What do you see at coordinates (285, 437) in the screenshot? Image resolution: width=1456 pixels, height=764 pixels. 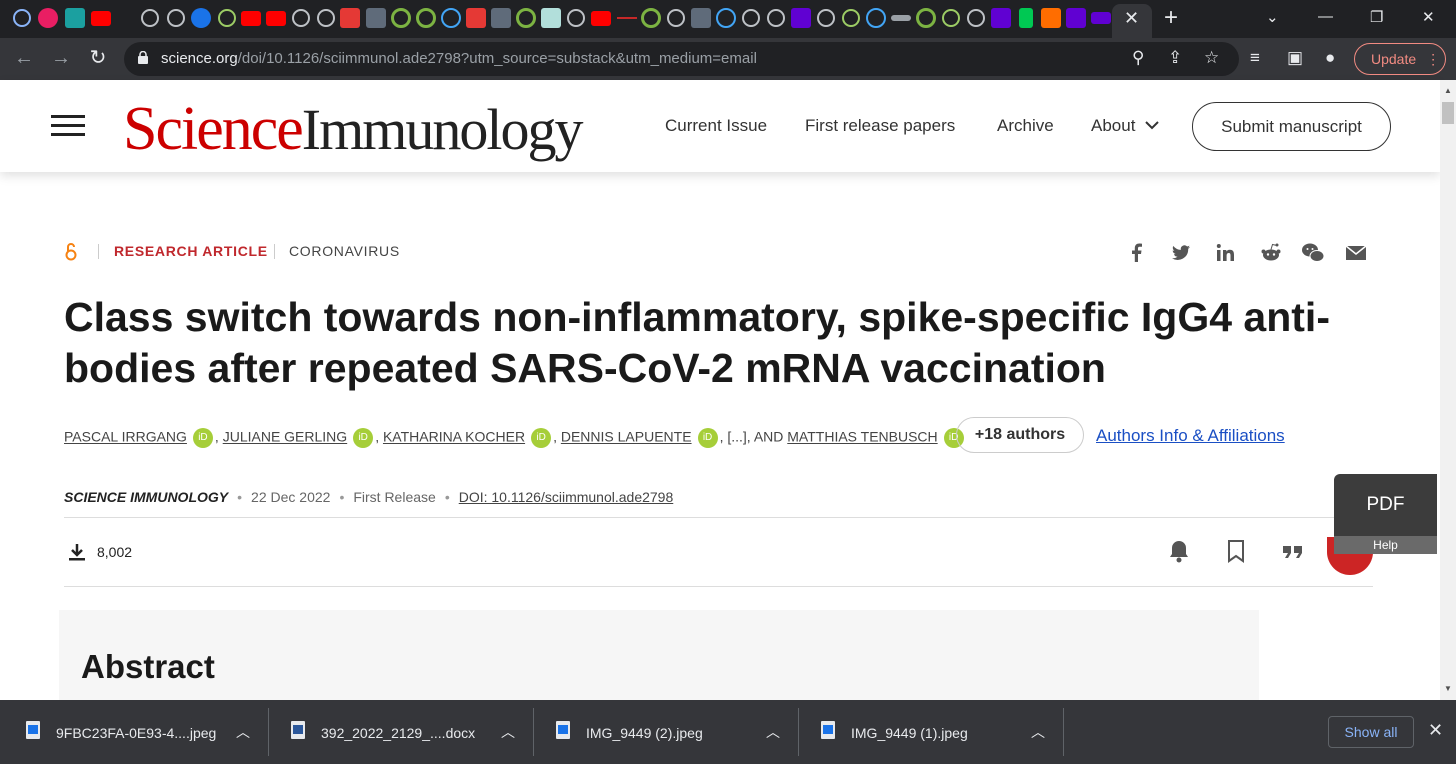 I see `author-link: JULIANE GERLING` at bounding box center [285, 437].